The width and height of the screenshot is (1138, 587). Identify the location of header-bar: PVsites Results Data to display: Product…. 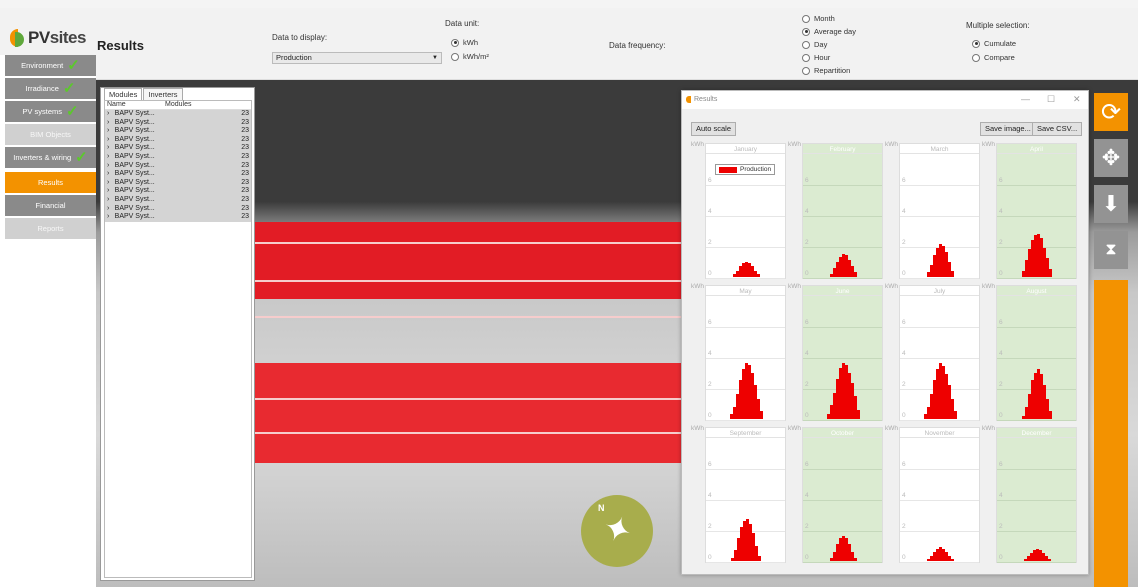
(569, 44).